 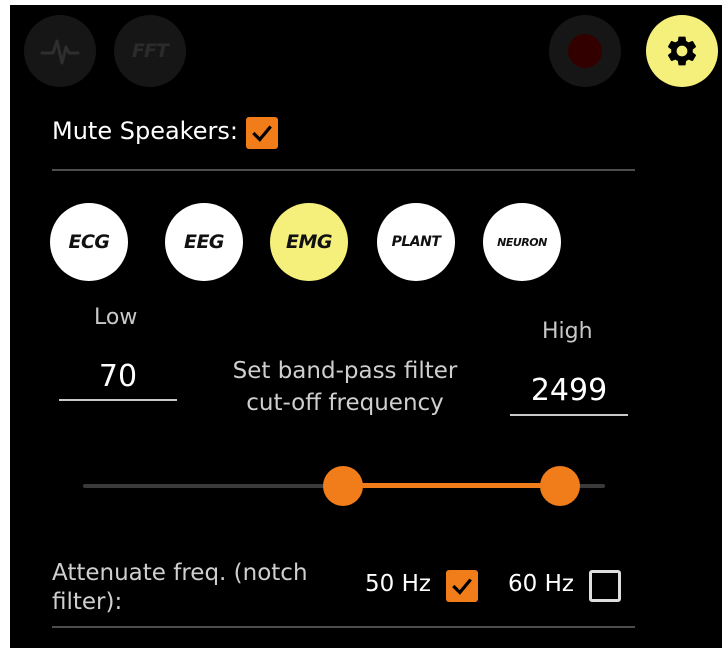 I want to click on mute-speakers-label: Mute Speakers:, so click(x=145, y=131).